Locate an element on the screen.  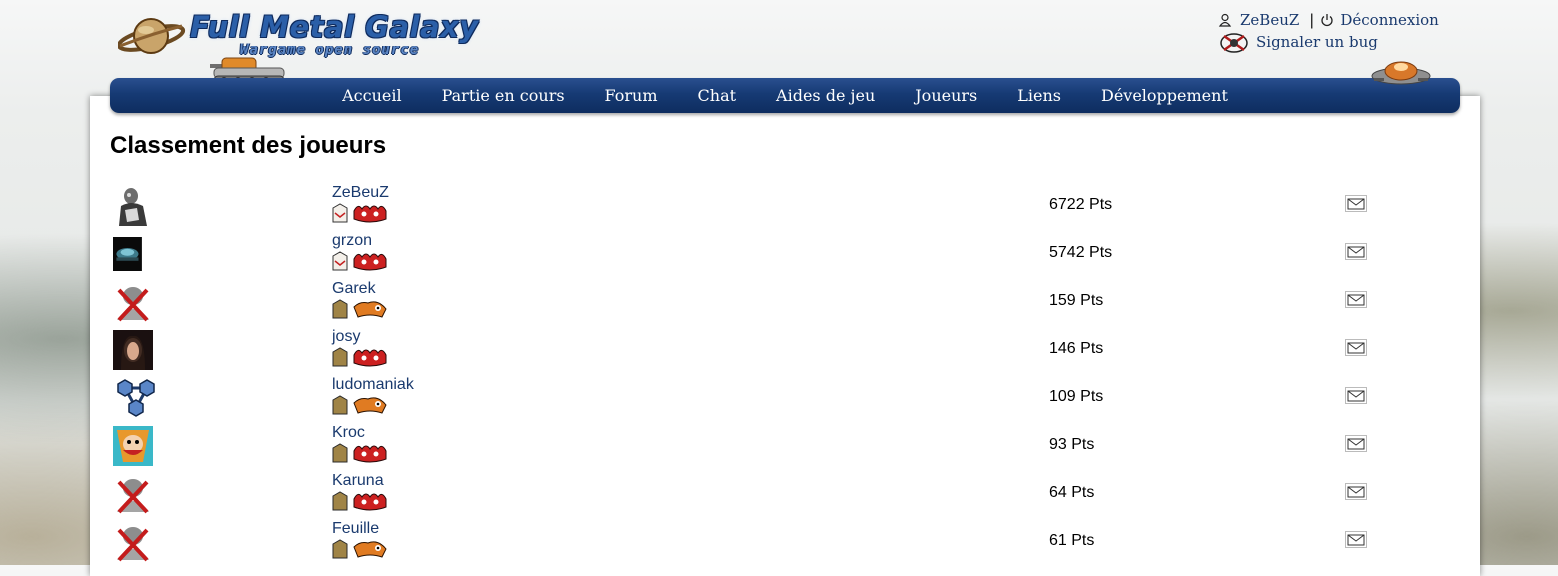
cartoon-avatar is located at coordinates (133, 446).